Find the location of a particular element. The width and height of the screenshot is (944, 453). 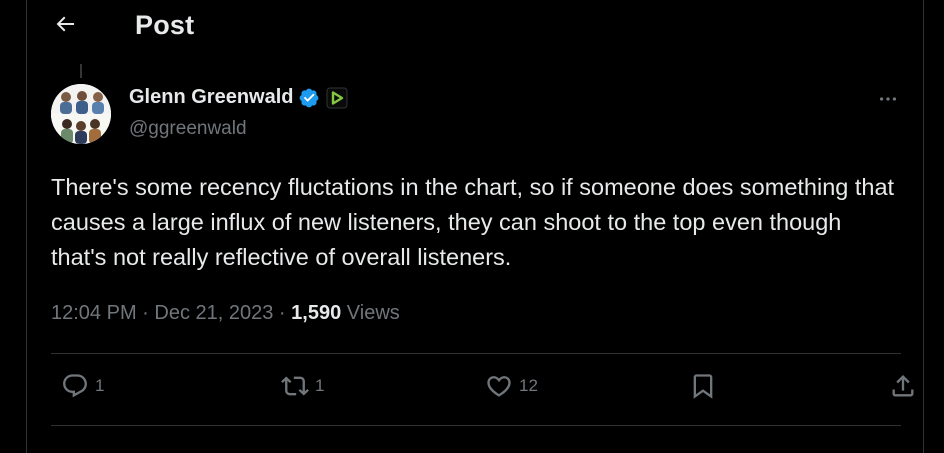

more-options-icon is located at coordinates (888, 99).